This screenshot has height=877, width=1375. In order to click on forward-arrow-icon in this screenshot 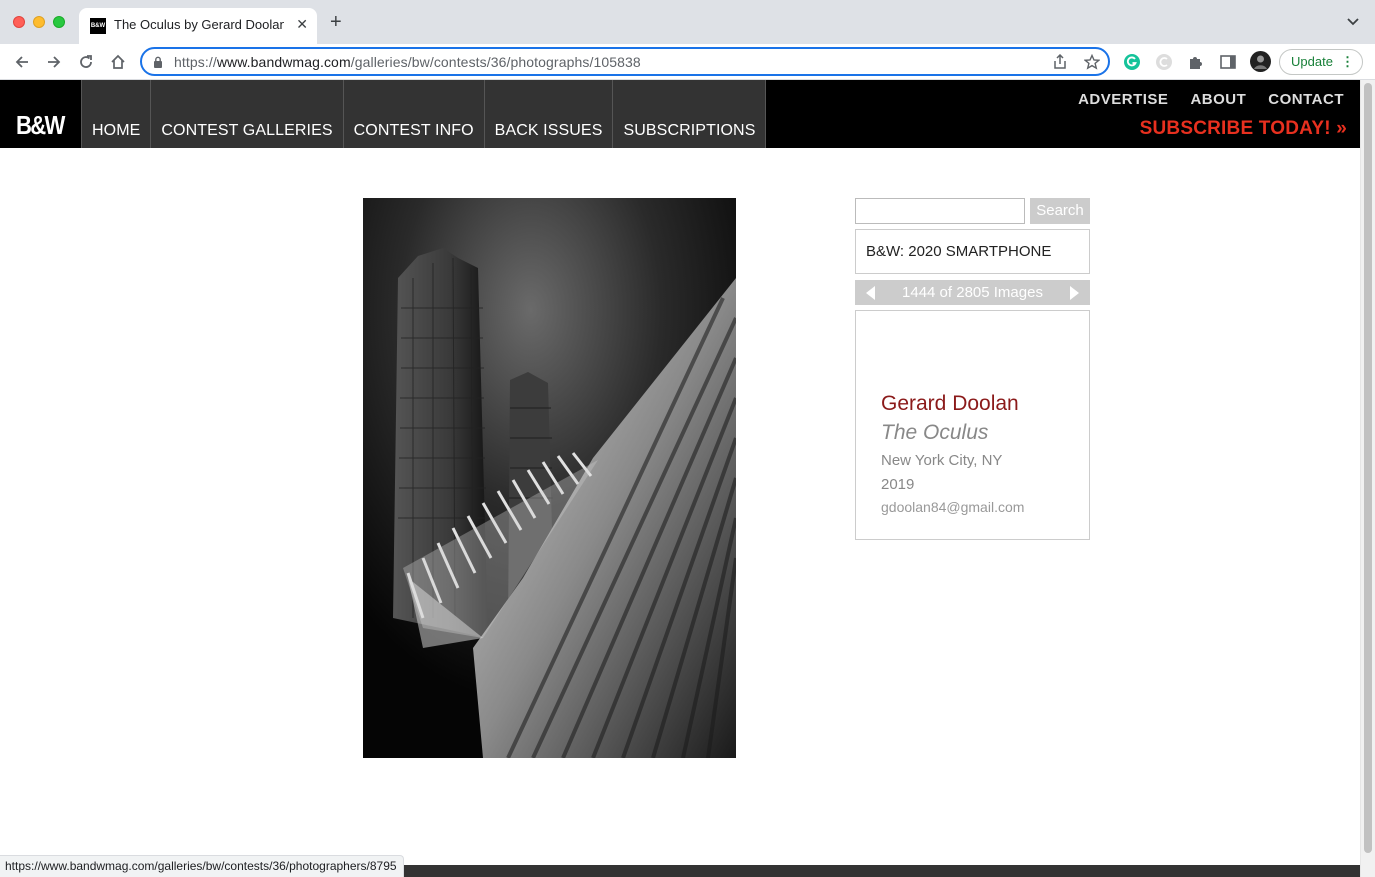, I will do `click(54, 62)`.